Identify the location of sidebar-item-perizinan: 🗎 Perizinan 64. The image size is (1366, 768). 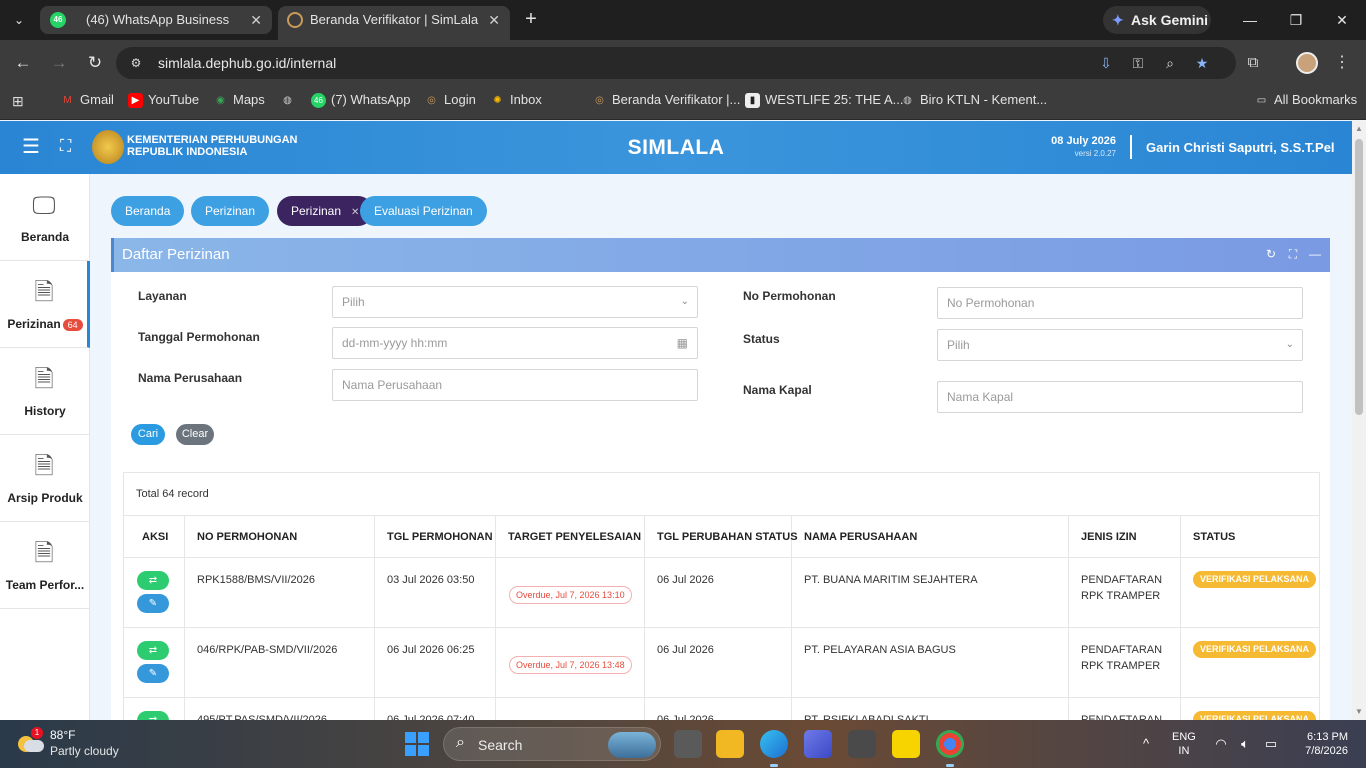
(45, 304).